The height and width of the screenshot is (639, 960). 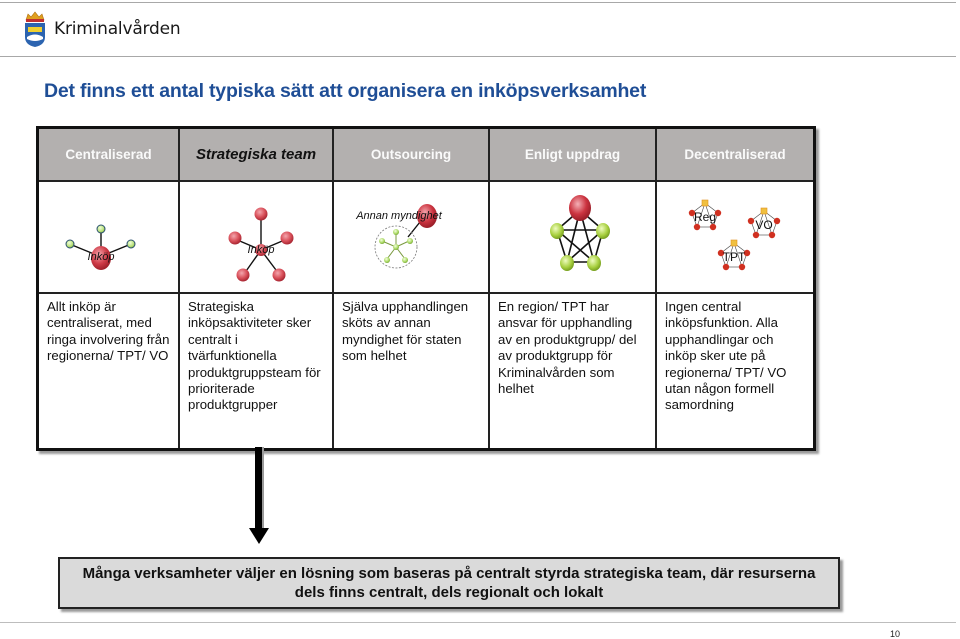 I want to click on header-outsourcing: Outsourcing, so click(x=411, y=154).